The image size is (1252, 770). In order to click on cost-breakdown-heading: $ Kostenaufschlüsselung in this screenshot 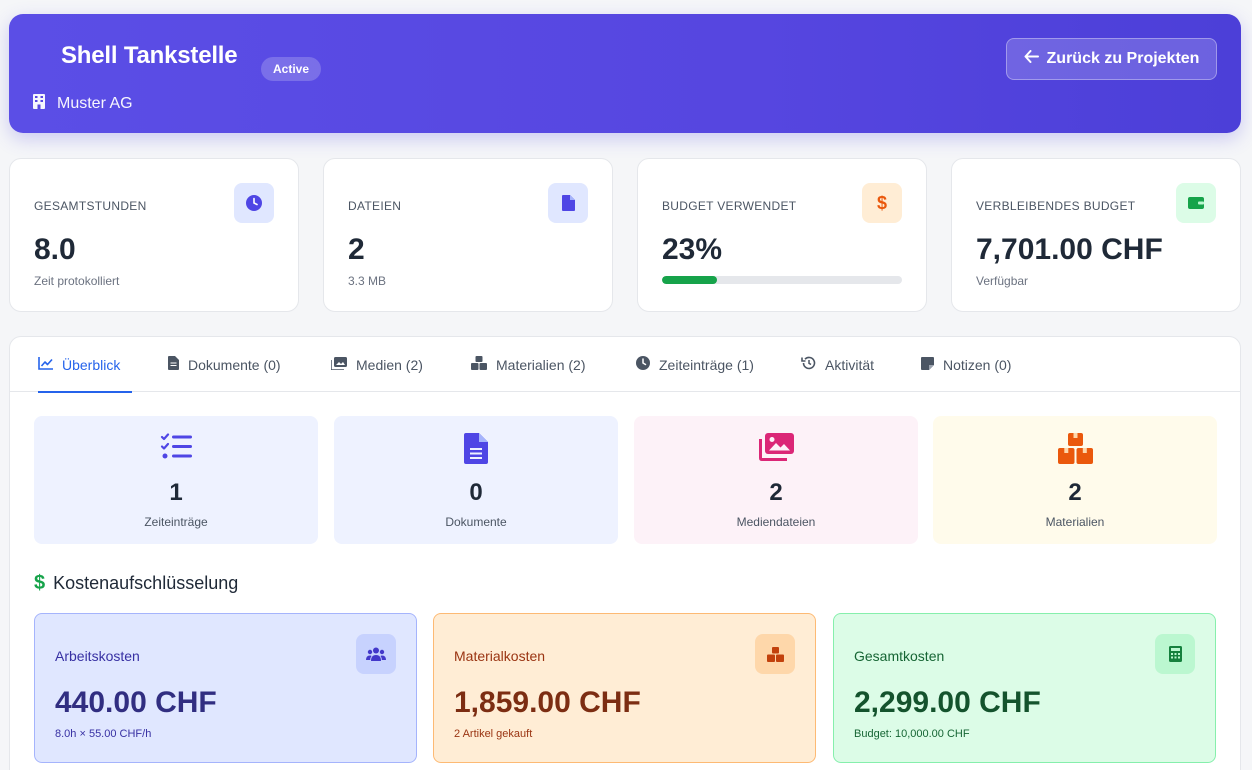, I will do `click(136, 583)`.